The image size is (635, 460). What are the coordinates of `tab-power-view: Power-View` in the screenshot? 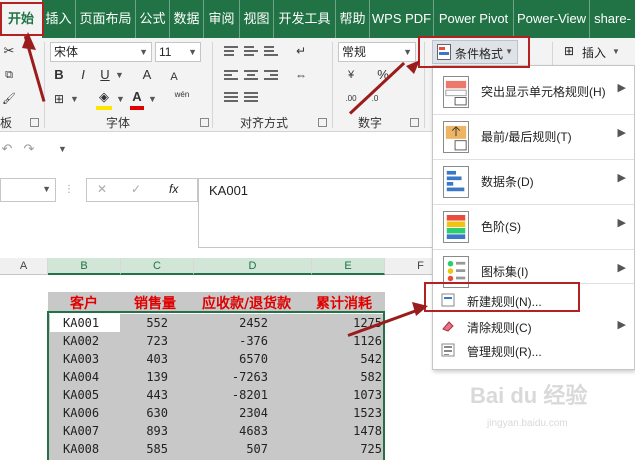 It's located at (552, 19).